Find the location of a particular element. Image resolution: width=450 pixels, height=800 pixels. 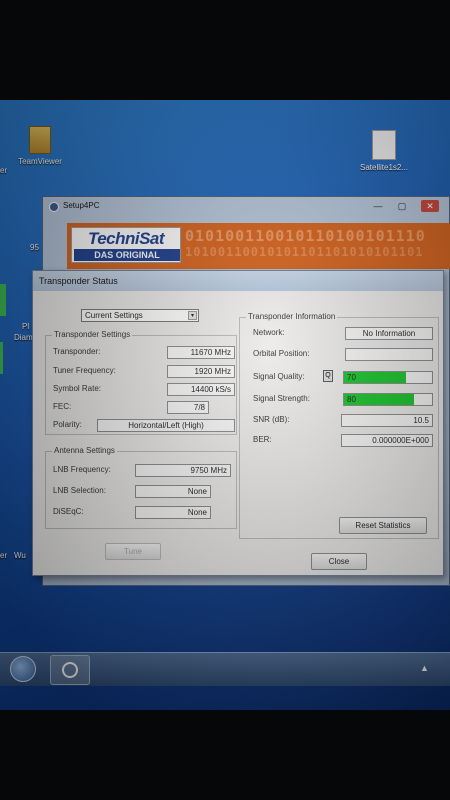

chevron-down-icon: ▾ is located at coordinates (192, 315).